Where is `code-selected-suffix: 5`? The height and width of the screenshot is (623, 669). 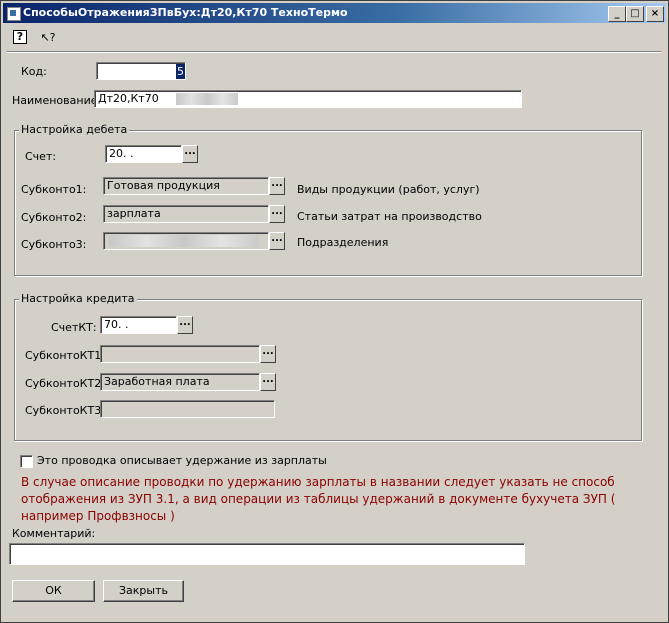
code-selected-suffix: 5 is located at coordinates (180, 71).